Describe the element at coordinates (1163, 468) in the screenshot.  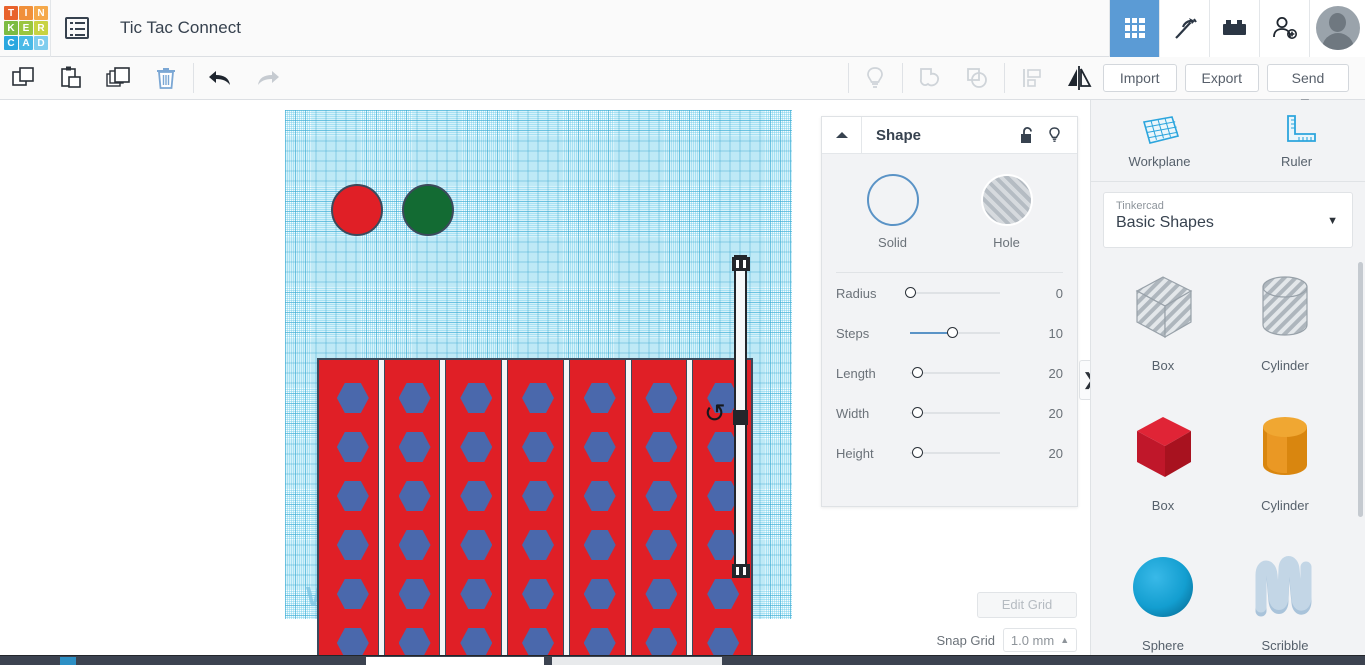
I see `shape-box: Box` at that location.